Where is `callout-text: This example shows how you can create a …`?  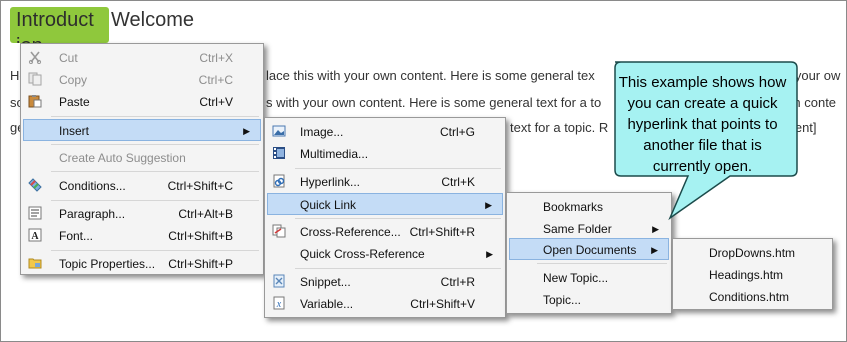 callout-text: This example shows how you can create a … is located at coordinates (702, 124).